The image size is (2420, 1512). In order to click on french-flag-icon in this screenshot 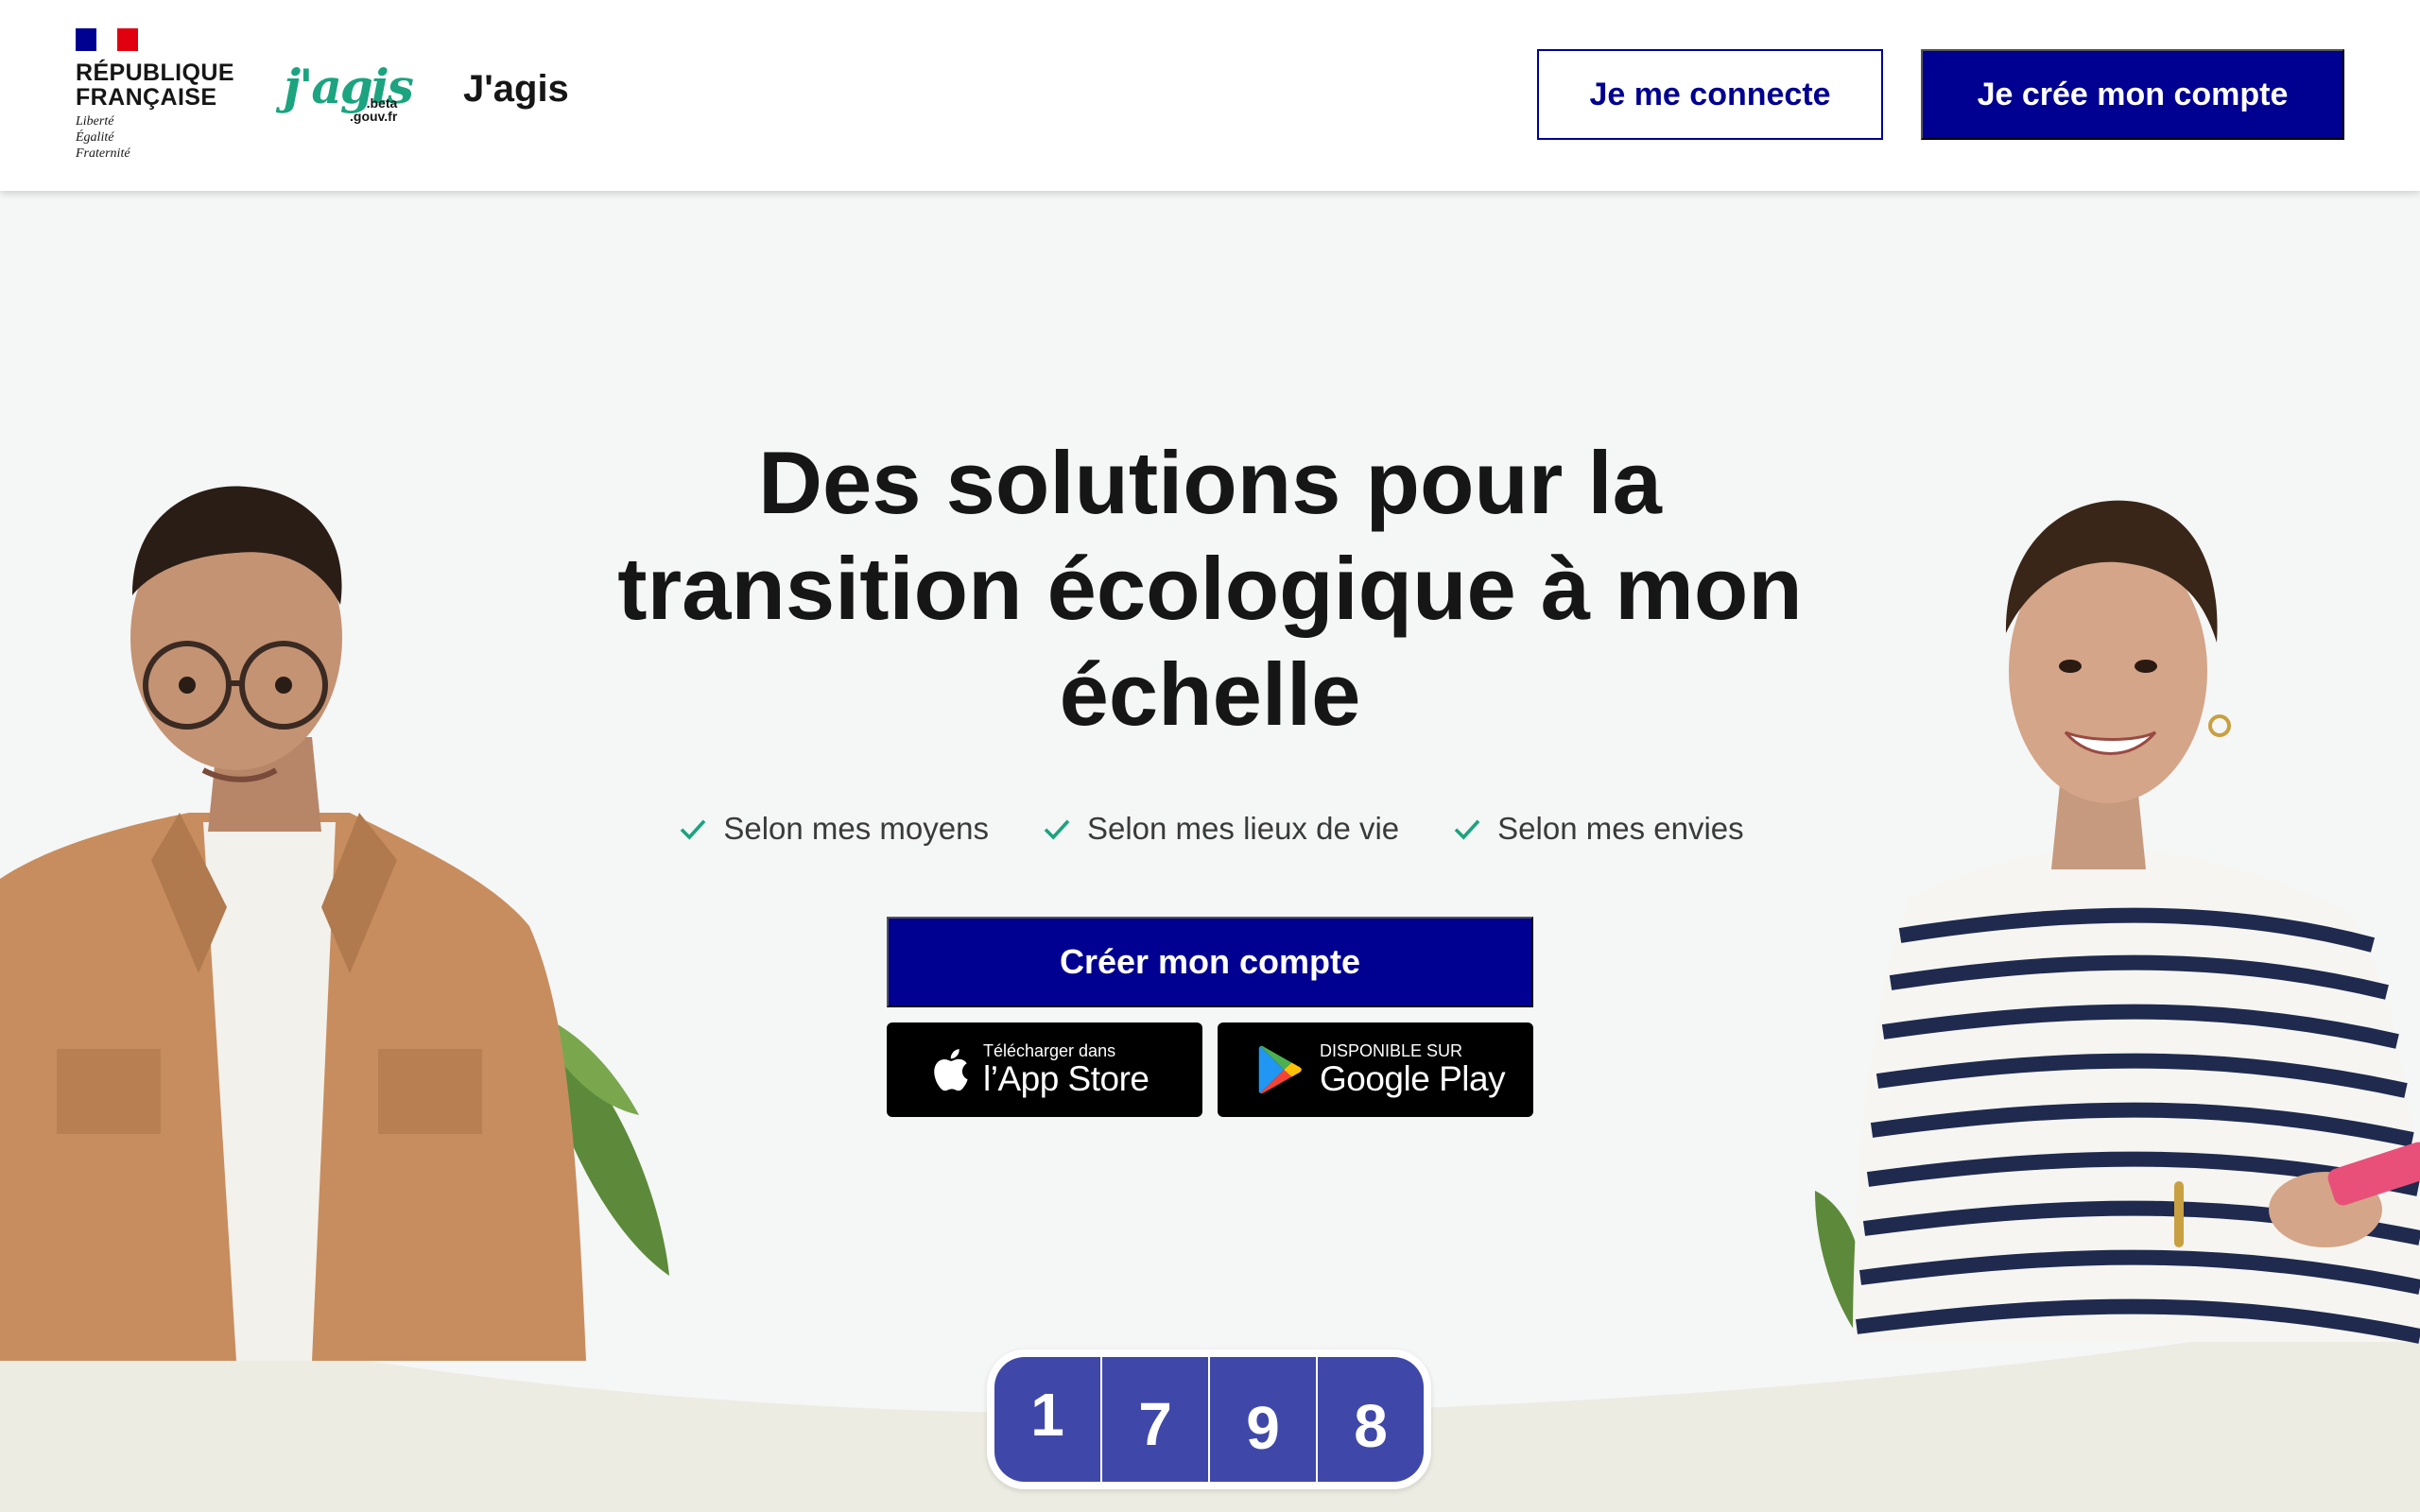, I will do `click(107, 39)`.